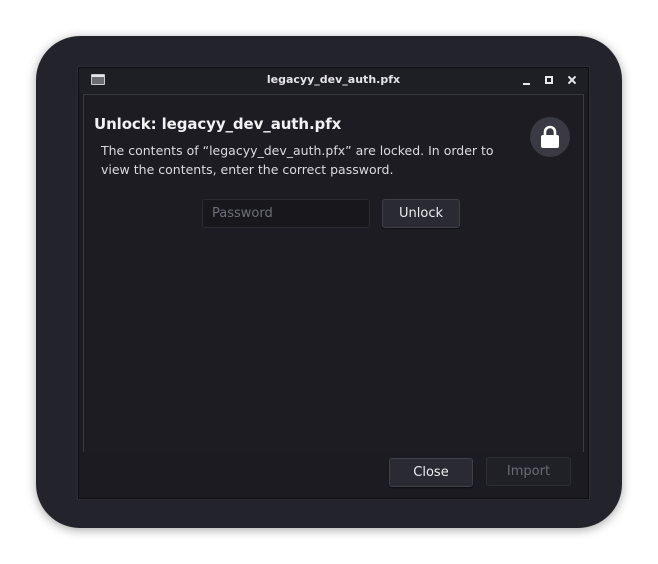  I want to click on title-bar: legacyy_dev_auth.pfx, so click(333, 80).